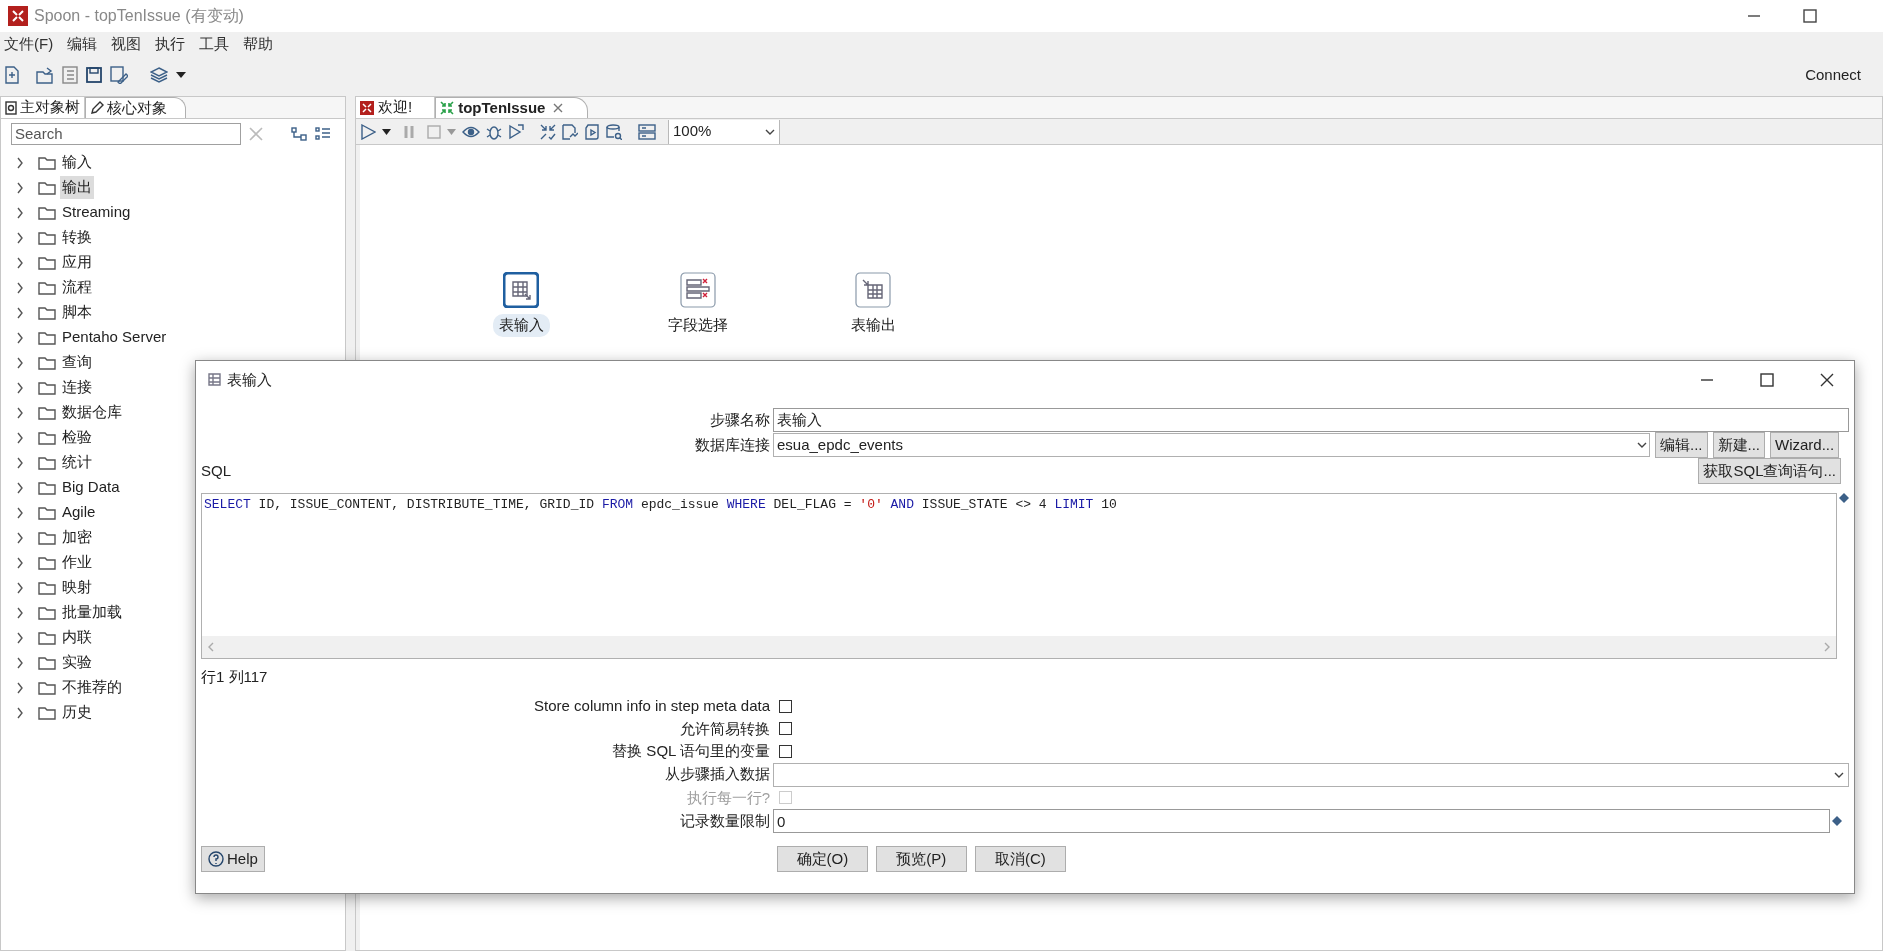  I want to click on tree-item: 历史, so click(77, 712).